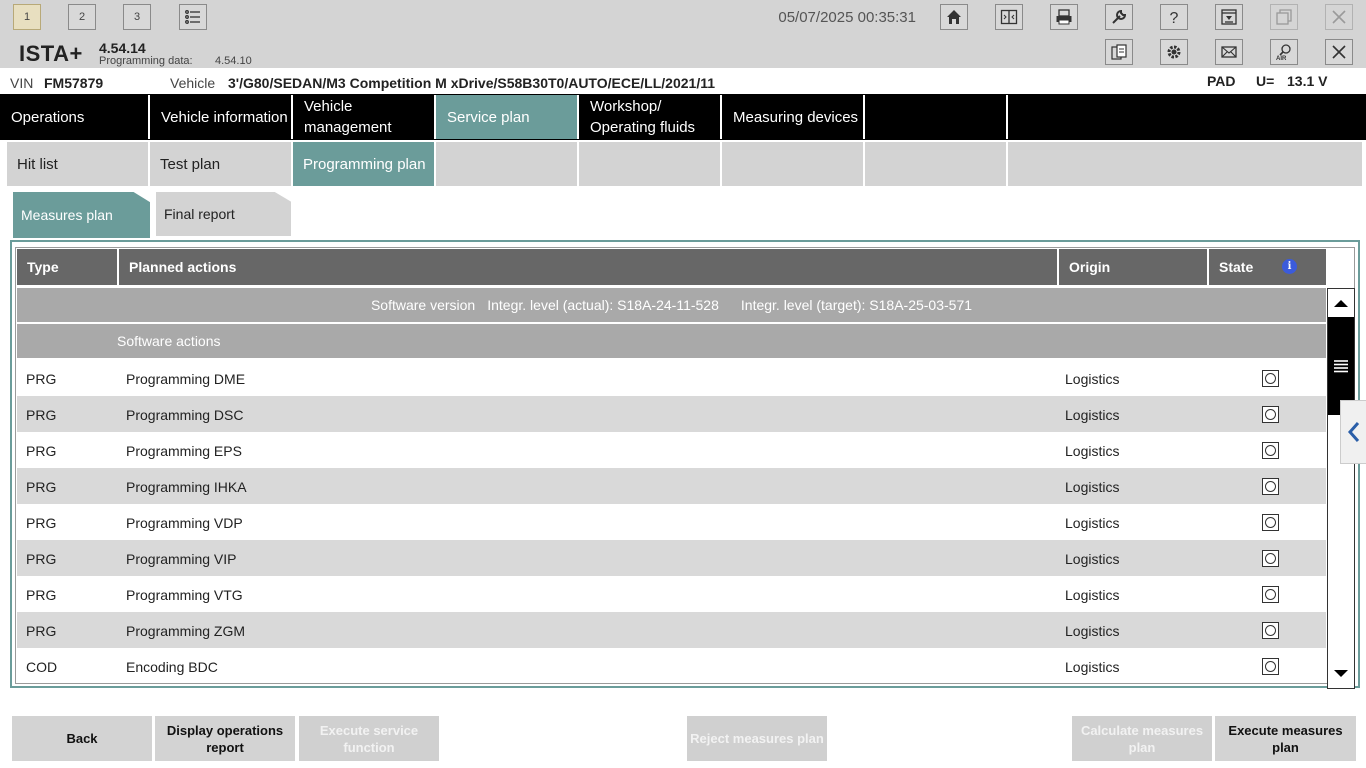 This screenshot has width=1366, height=768. I want to click on pad-label: PAD, so click(1221, 81).